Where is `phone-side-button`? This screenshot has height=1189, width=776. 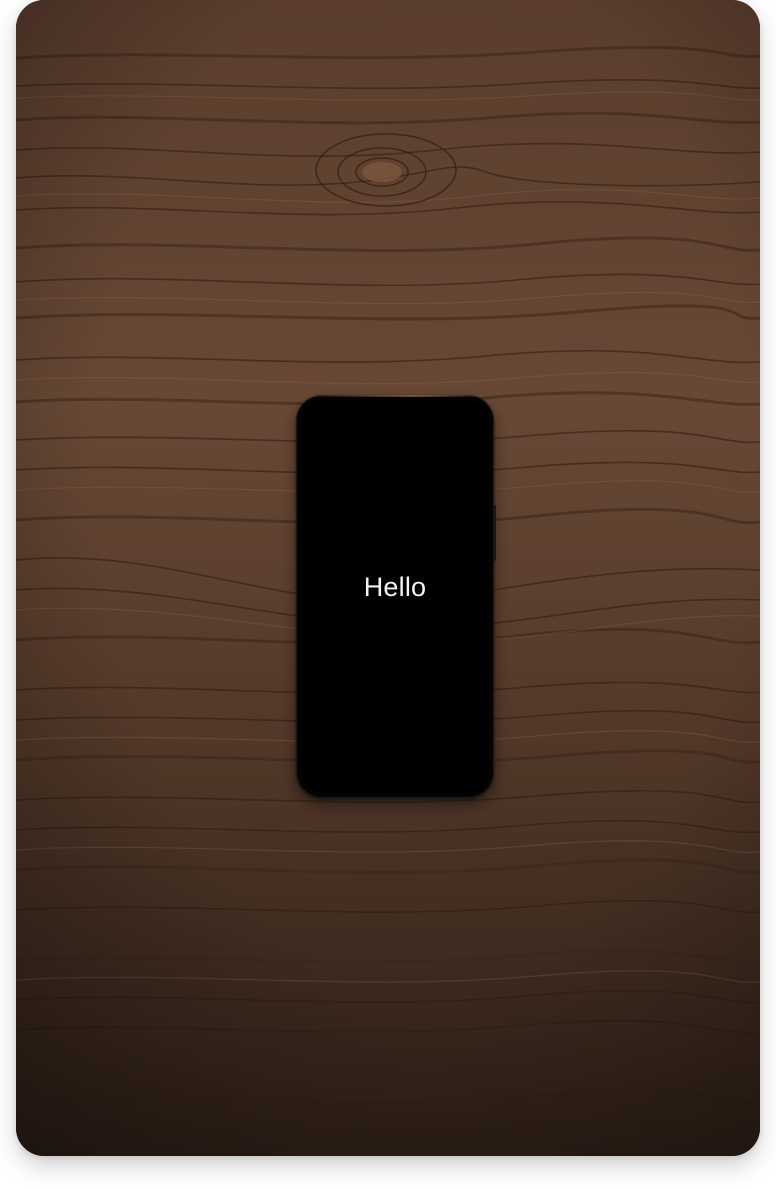
phone-side-button is located at coordinates (494, 533).